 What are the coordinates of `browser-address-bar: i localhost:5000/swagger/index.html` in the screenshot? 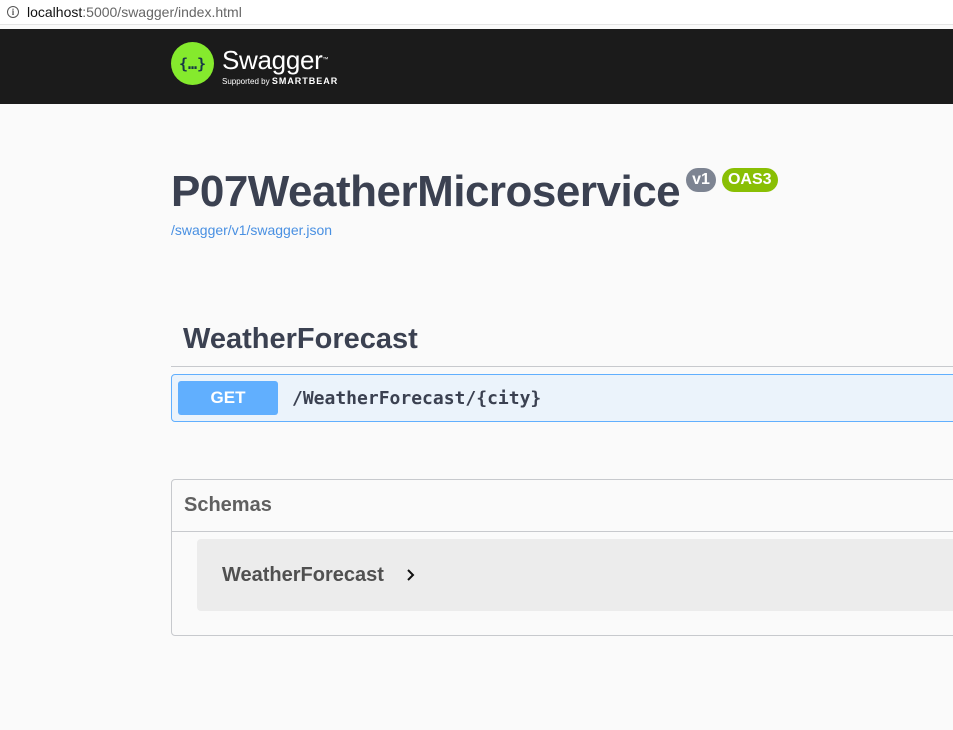 It's located at (476, 12).